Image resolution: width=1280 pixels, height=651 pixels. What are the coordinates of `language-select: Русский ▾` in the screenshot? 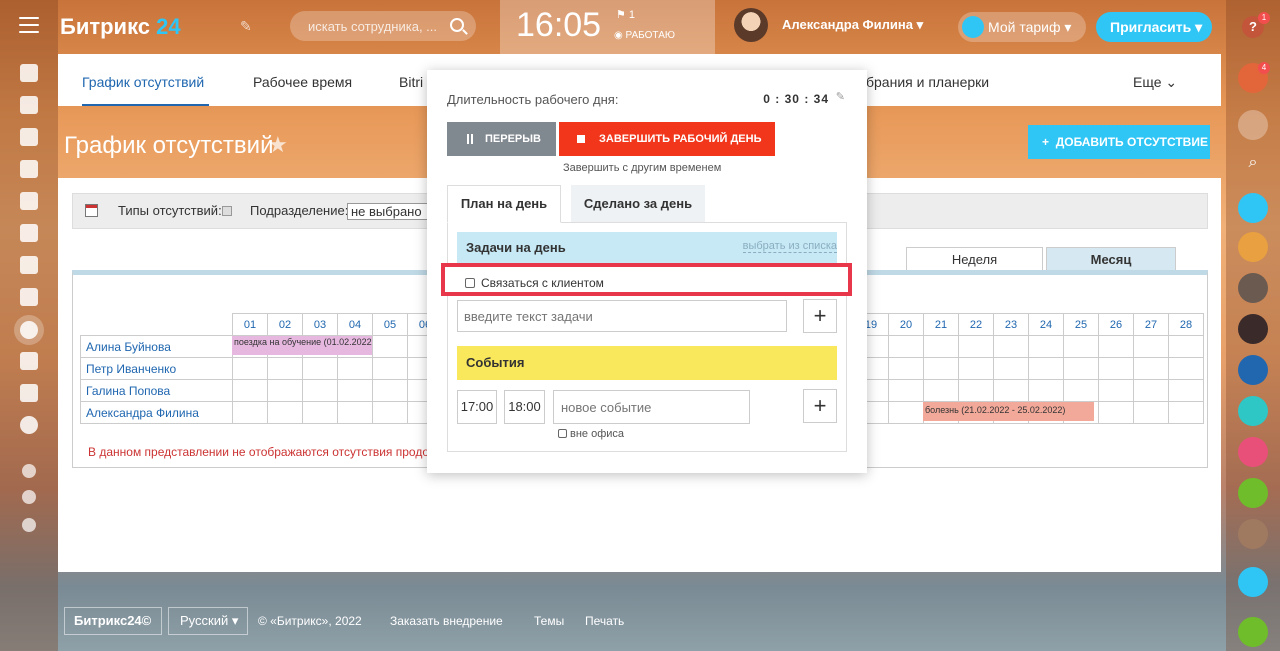 It's located at (208, 621).